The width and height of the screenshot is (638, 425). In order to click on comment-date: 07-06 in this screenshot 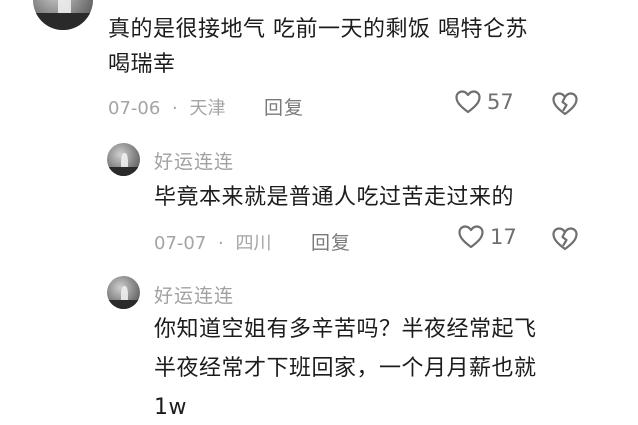, I will do `click(134, 108)`.